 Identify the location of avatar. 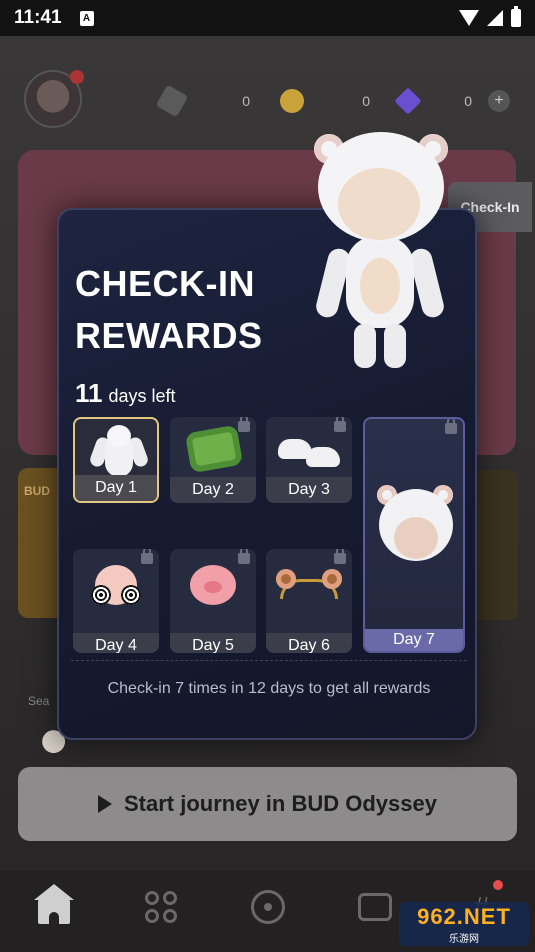
(54, 99).